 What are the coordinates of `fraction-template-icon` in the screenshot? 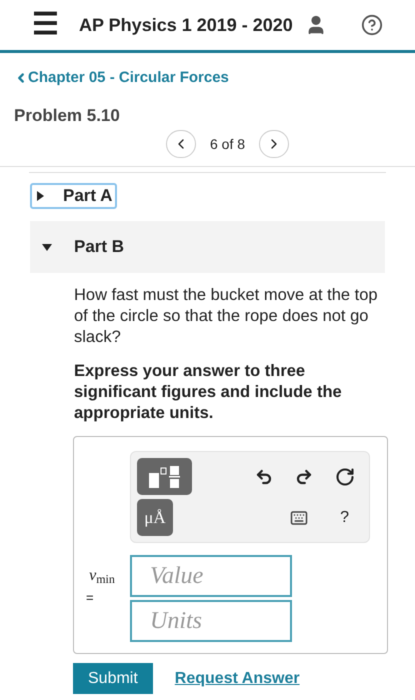 It's located at (165, 476).